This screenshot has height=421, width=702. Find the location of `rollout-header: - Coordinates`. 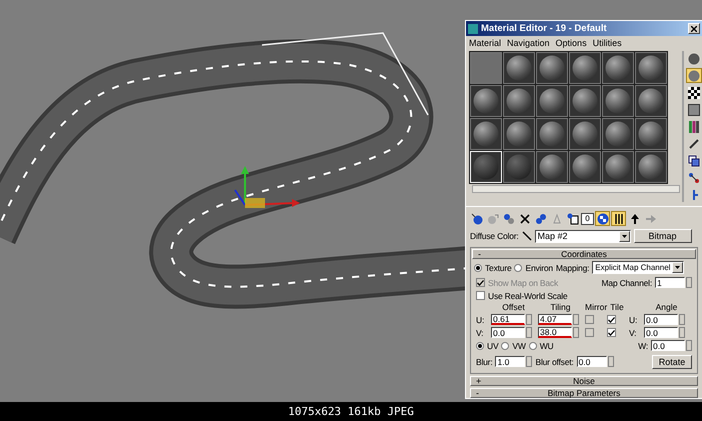

rollout-header: - Coordinates is located at coordinates (584, 254).